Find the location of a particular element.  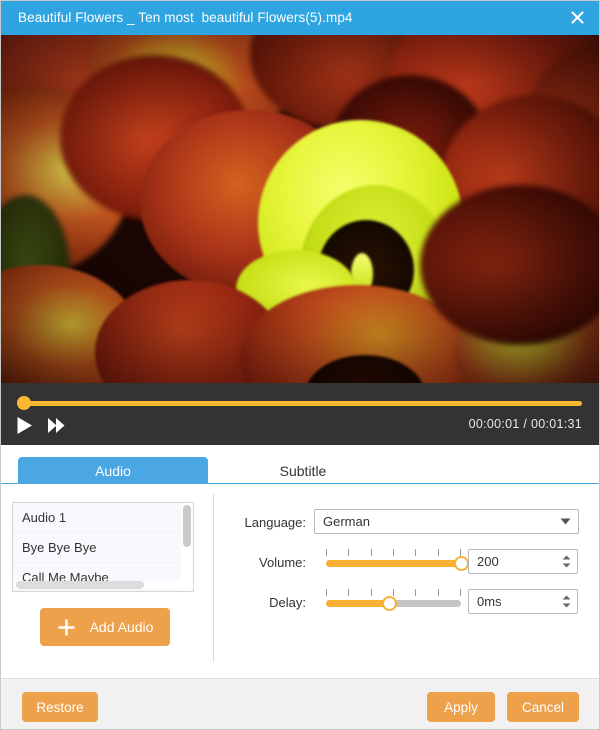

volume-slider is located at coordinates (397, 562).